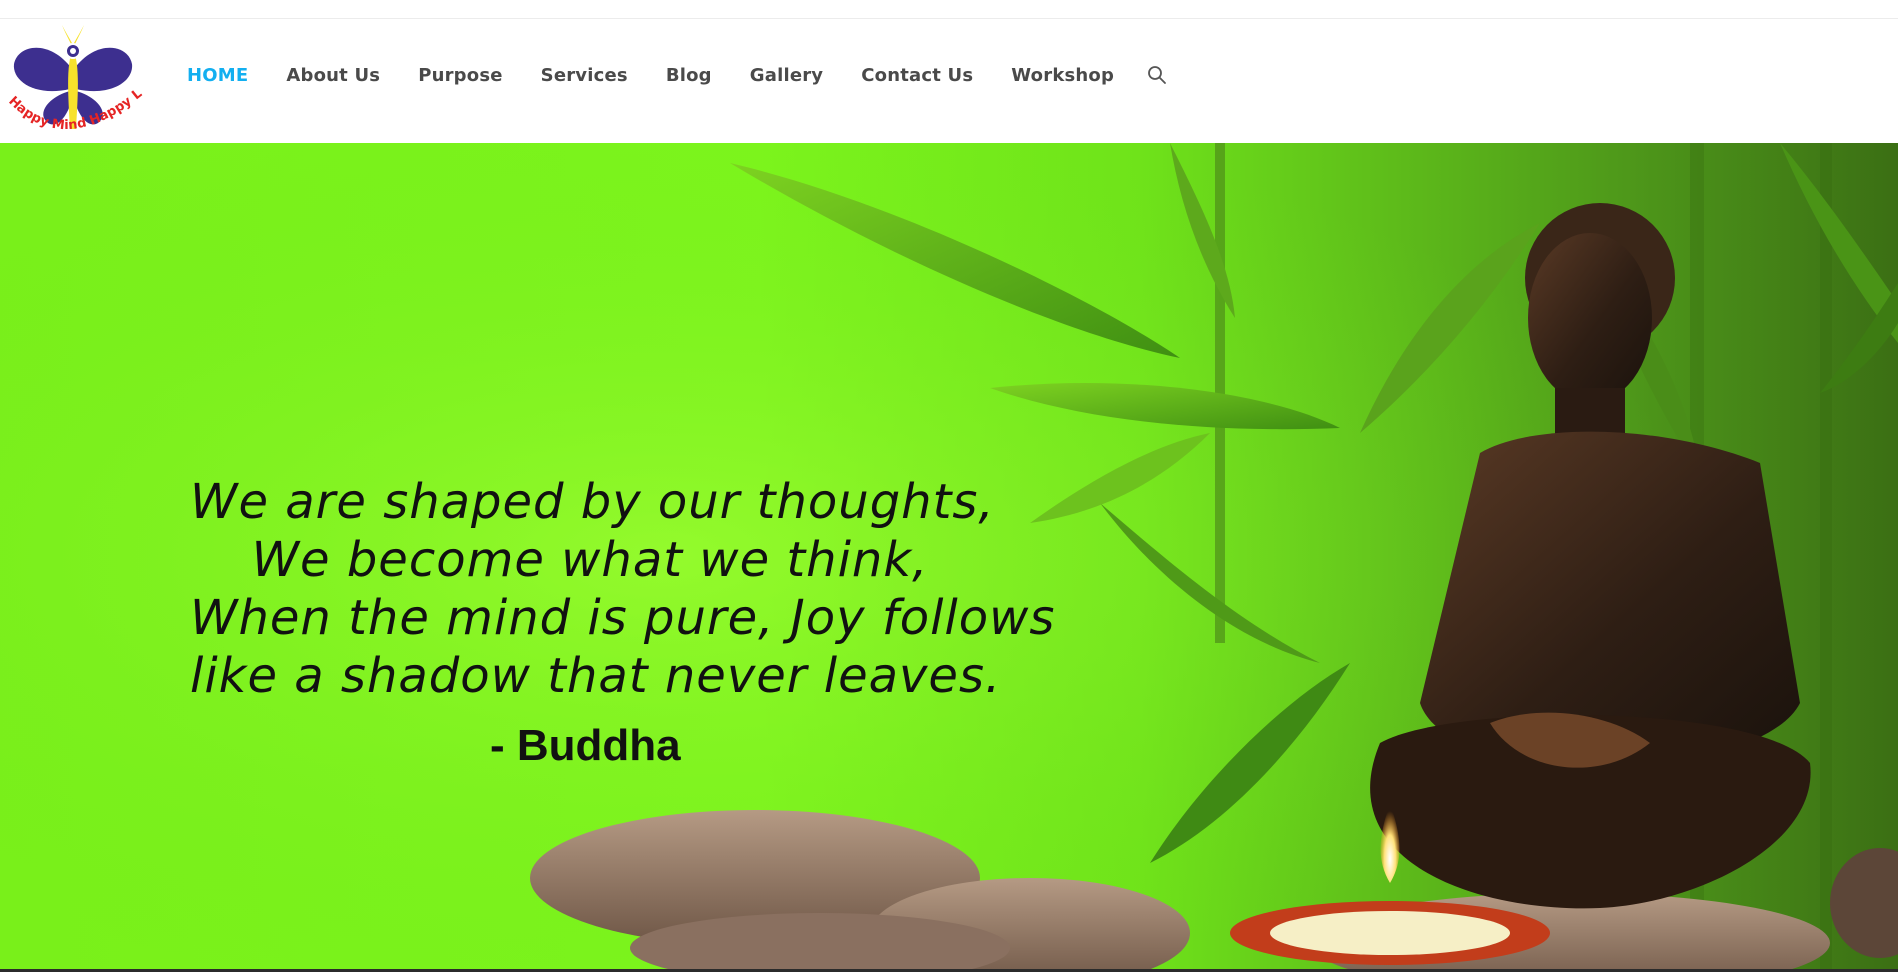  What do you see at coordinates (333, 75) in the screenshot?
I see `nav-item-about-us: About Us` at bounding box center [333, 75].